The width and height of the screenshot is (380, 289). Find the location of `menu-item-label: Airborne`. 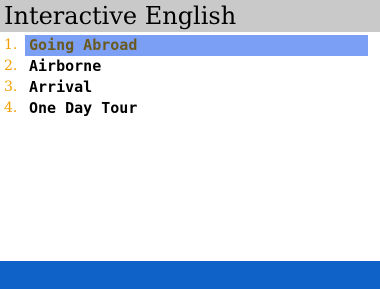

menu-item-label: Airborne is located at coordinates (65, 66).